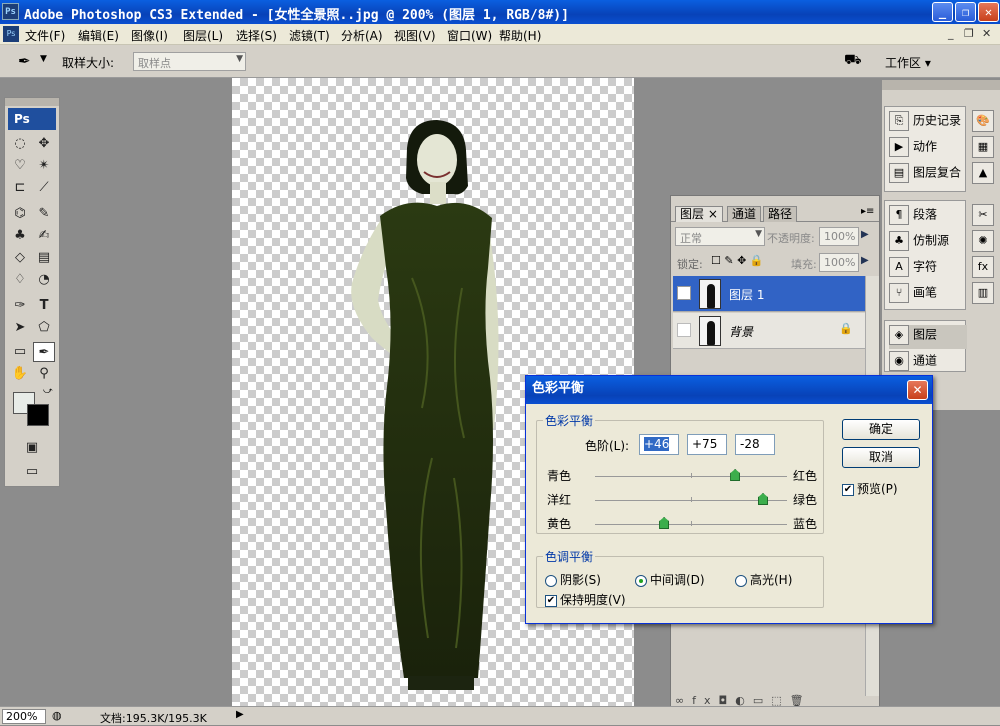  I want to click on cyan-red-slider, so click(691, 475).